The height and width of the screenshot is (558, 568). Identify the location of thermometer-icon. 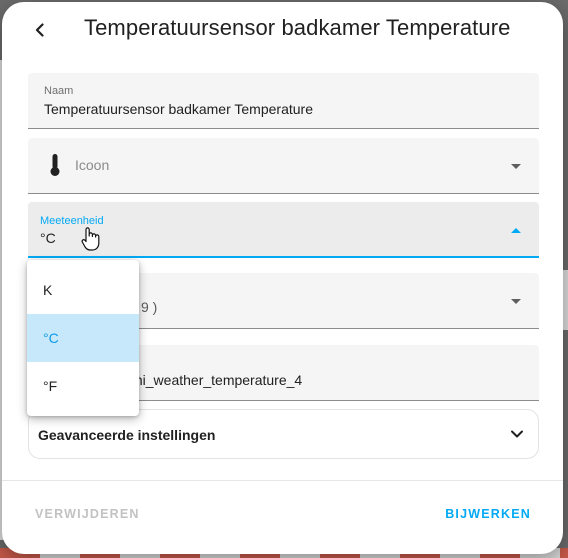
(55, 165).